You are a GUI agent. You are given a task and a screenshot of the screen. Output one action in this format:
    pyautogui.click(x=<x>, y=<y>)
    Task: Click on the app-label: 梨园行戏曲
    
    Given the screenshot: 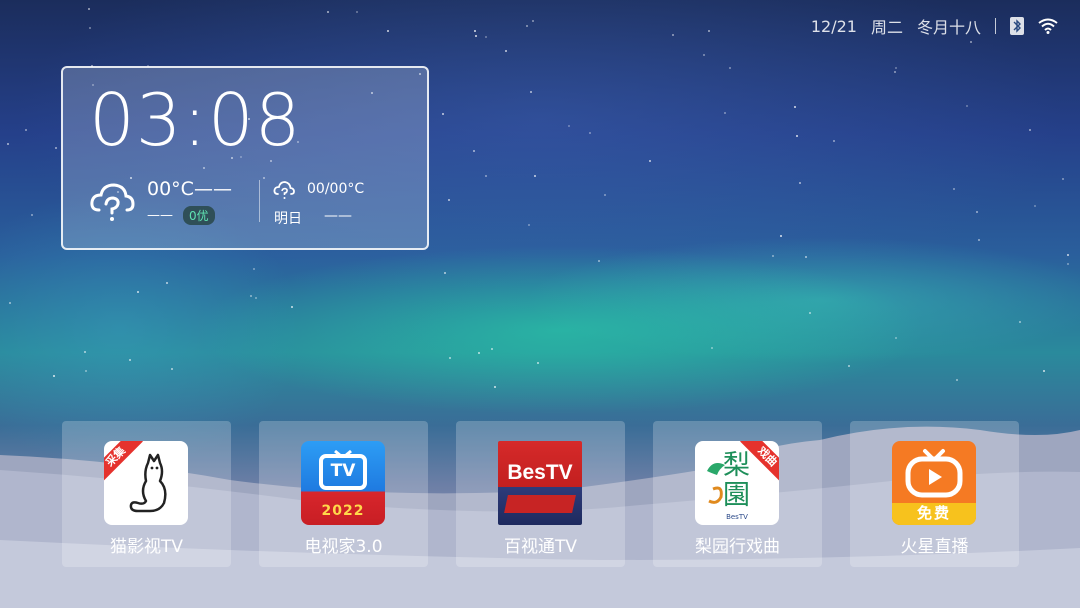 What is the action you would take?
    pyautogui.click(x=737, y=547)
    